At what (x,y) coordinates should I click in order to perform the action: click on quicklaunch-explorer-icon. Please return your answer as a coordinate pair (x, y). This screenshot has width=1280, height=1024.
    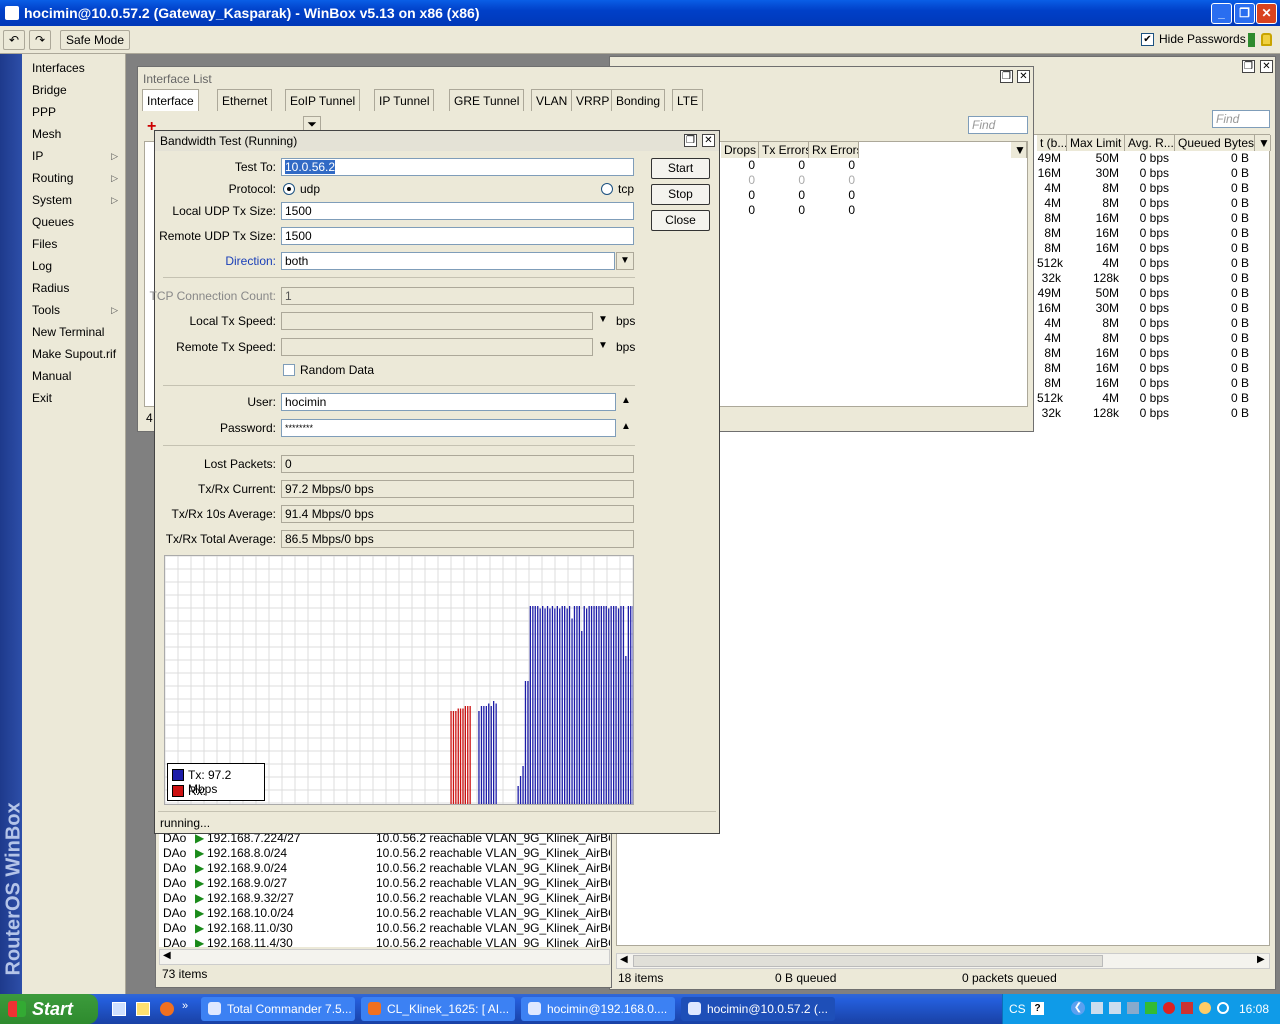
    Looking at the image, I should click on (143, 1009).